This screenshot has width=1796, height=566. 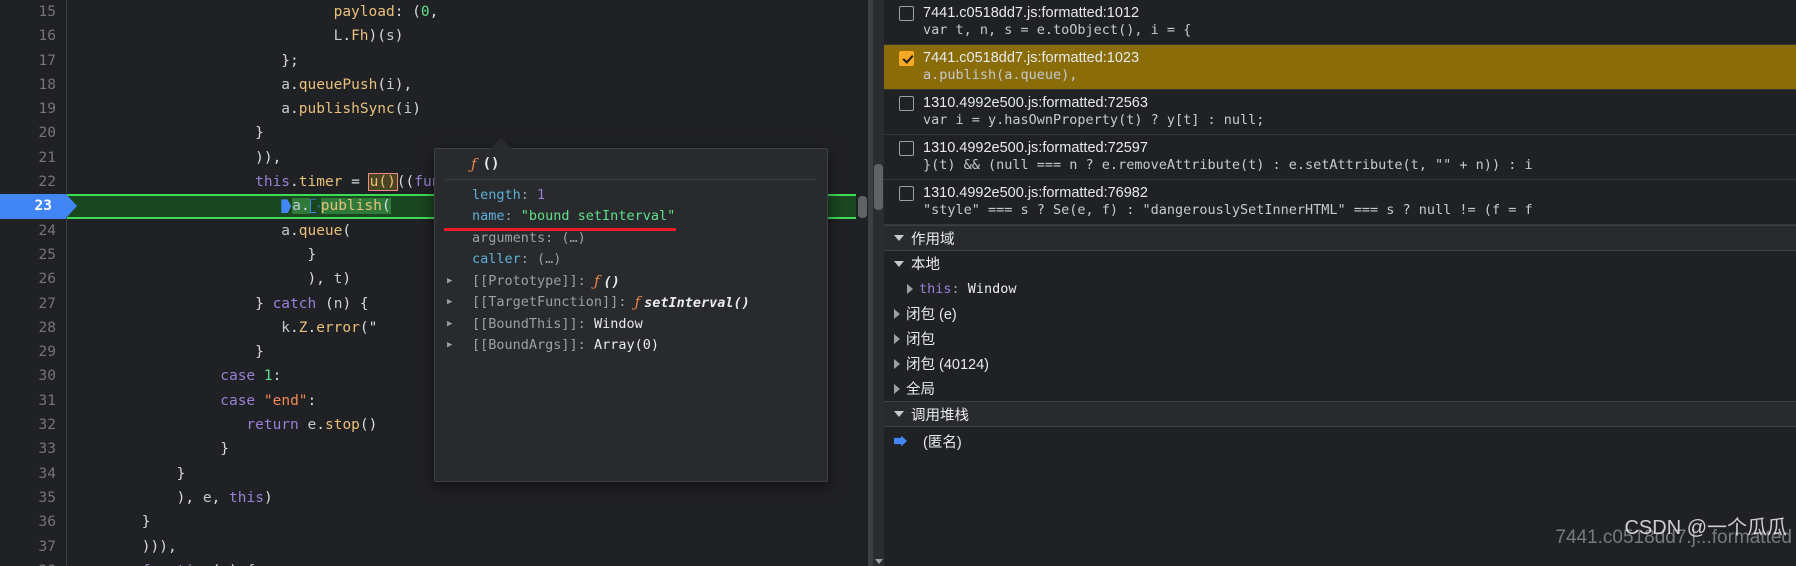 I want to click on line-number: 17, so click(x=33, y=61).